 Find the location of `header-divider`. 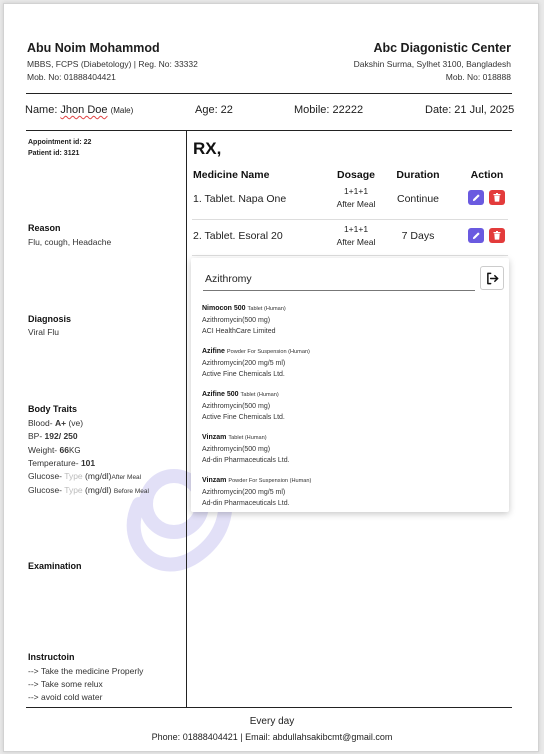

header-divider is located at coordinates (269, 93).